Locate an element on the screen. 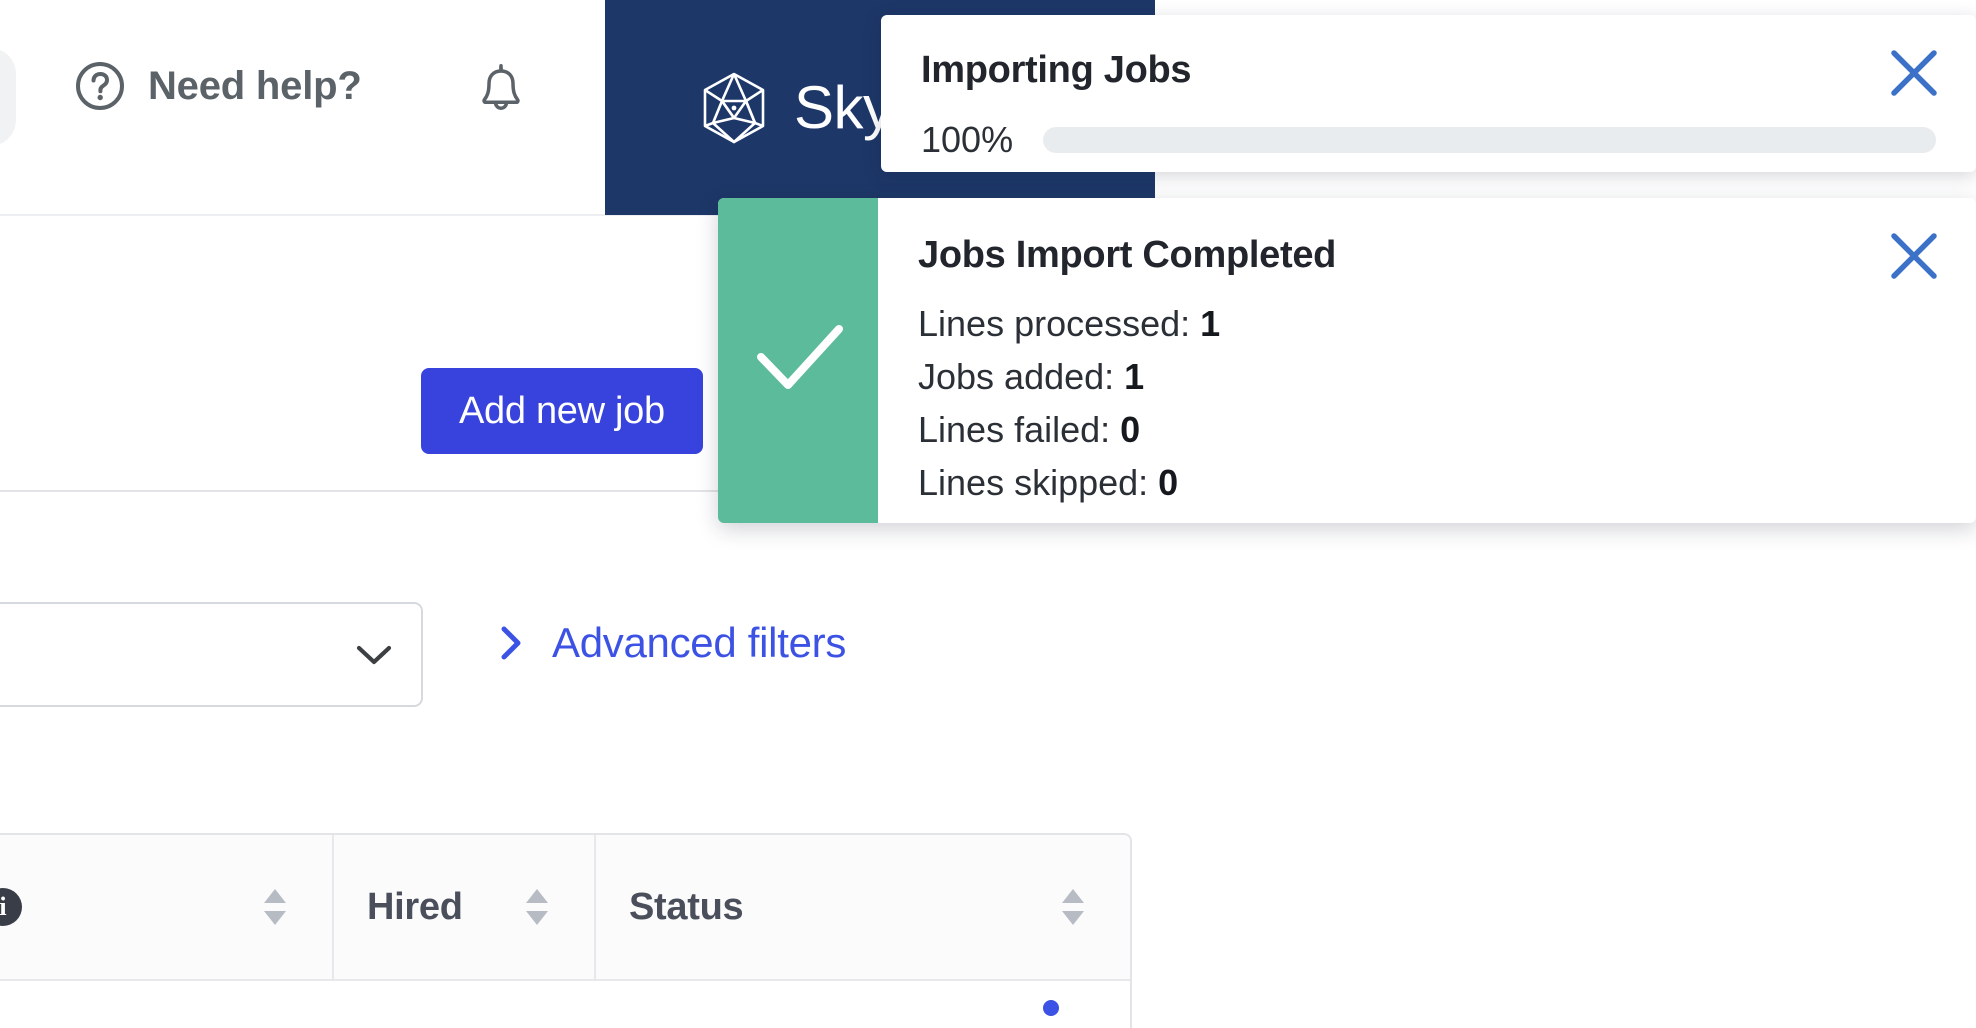 The width and height of the screenshot is (1976, 1028). table-column-hired: Hired is located at coordinates (463, 907).